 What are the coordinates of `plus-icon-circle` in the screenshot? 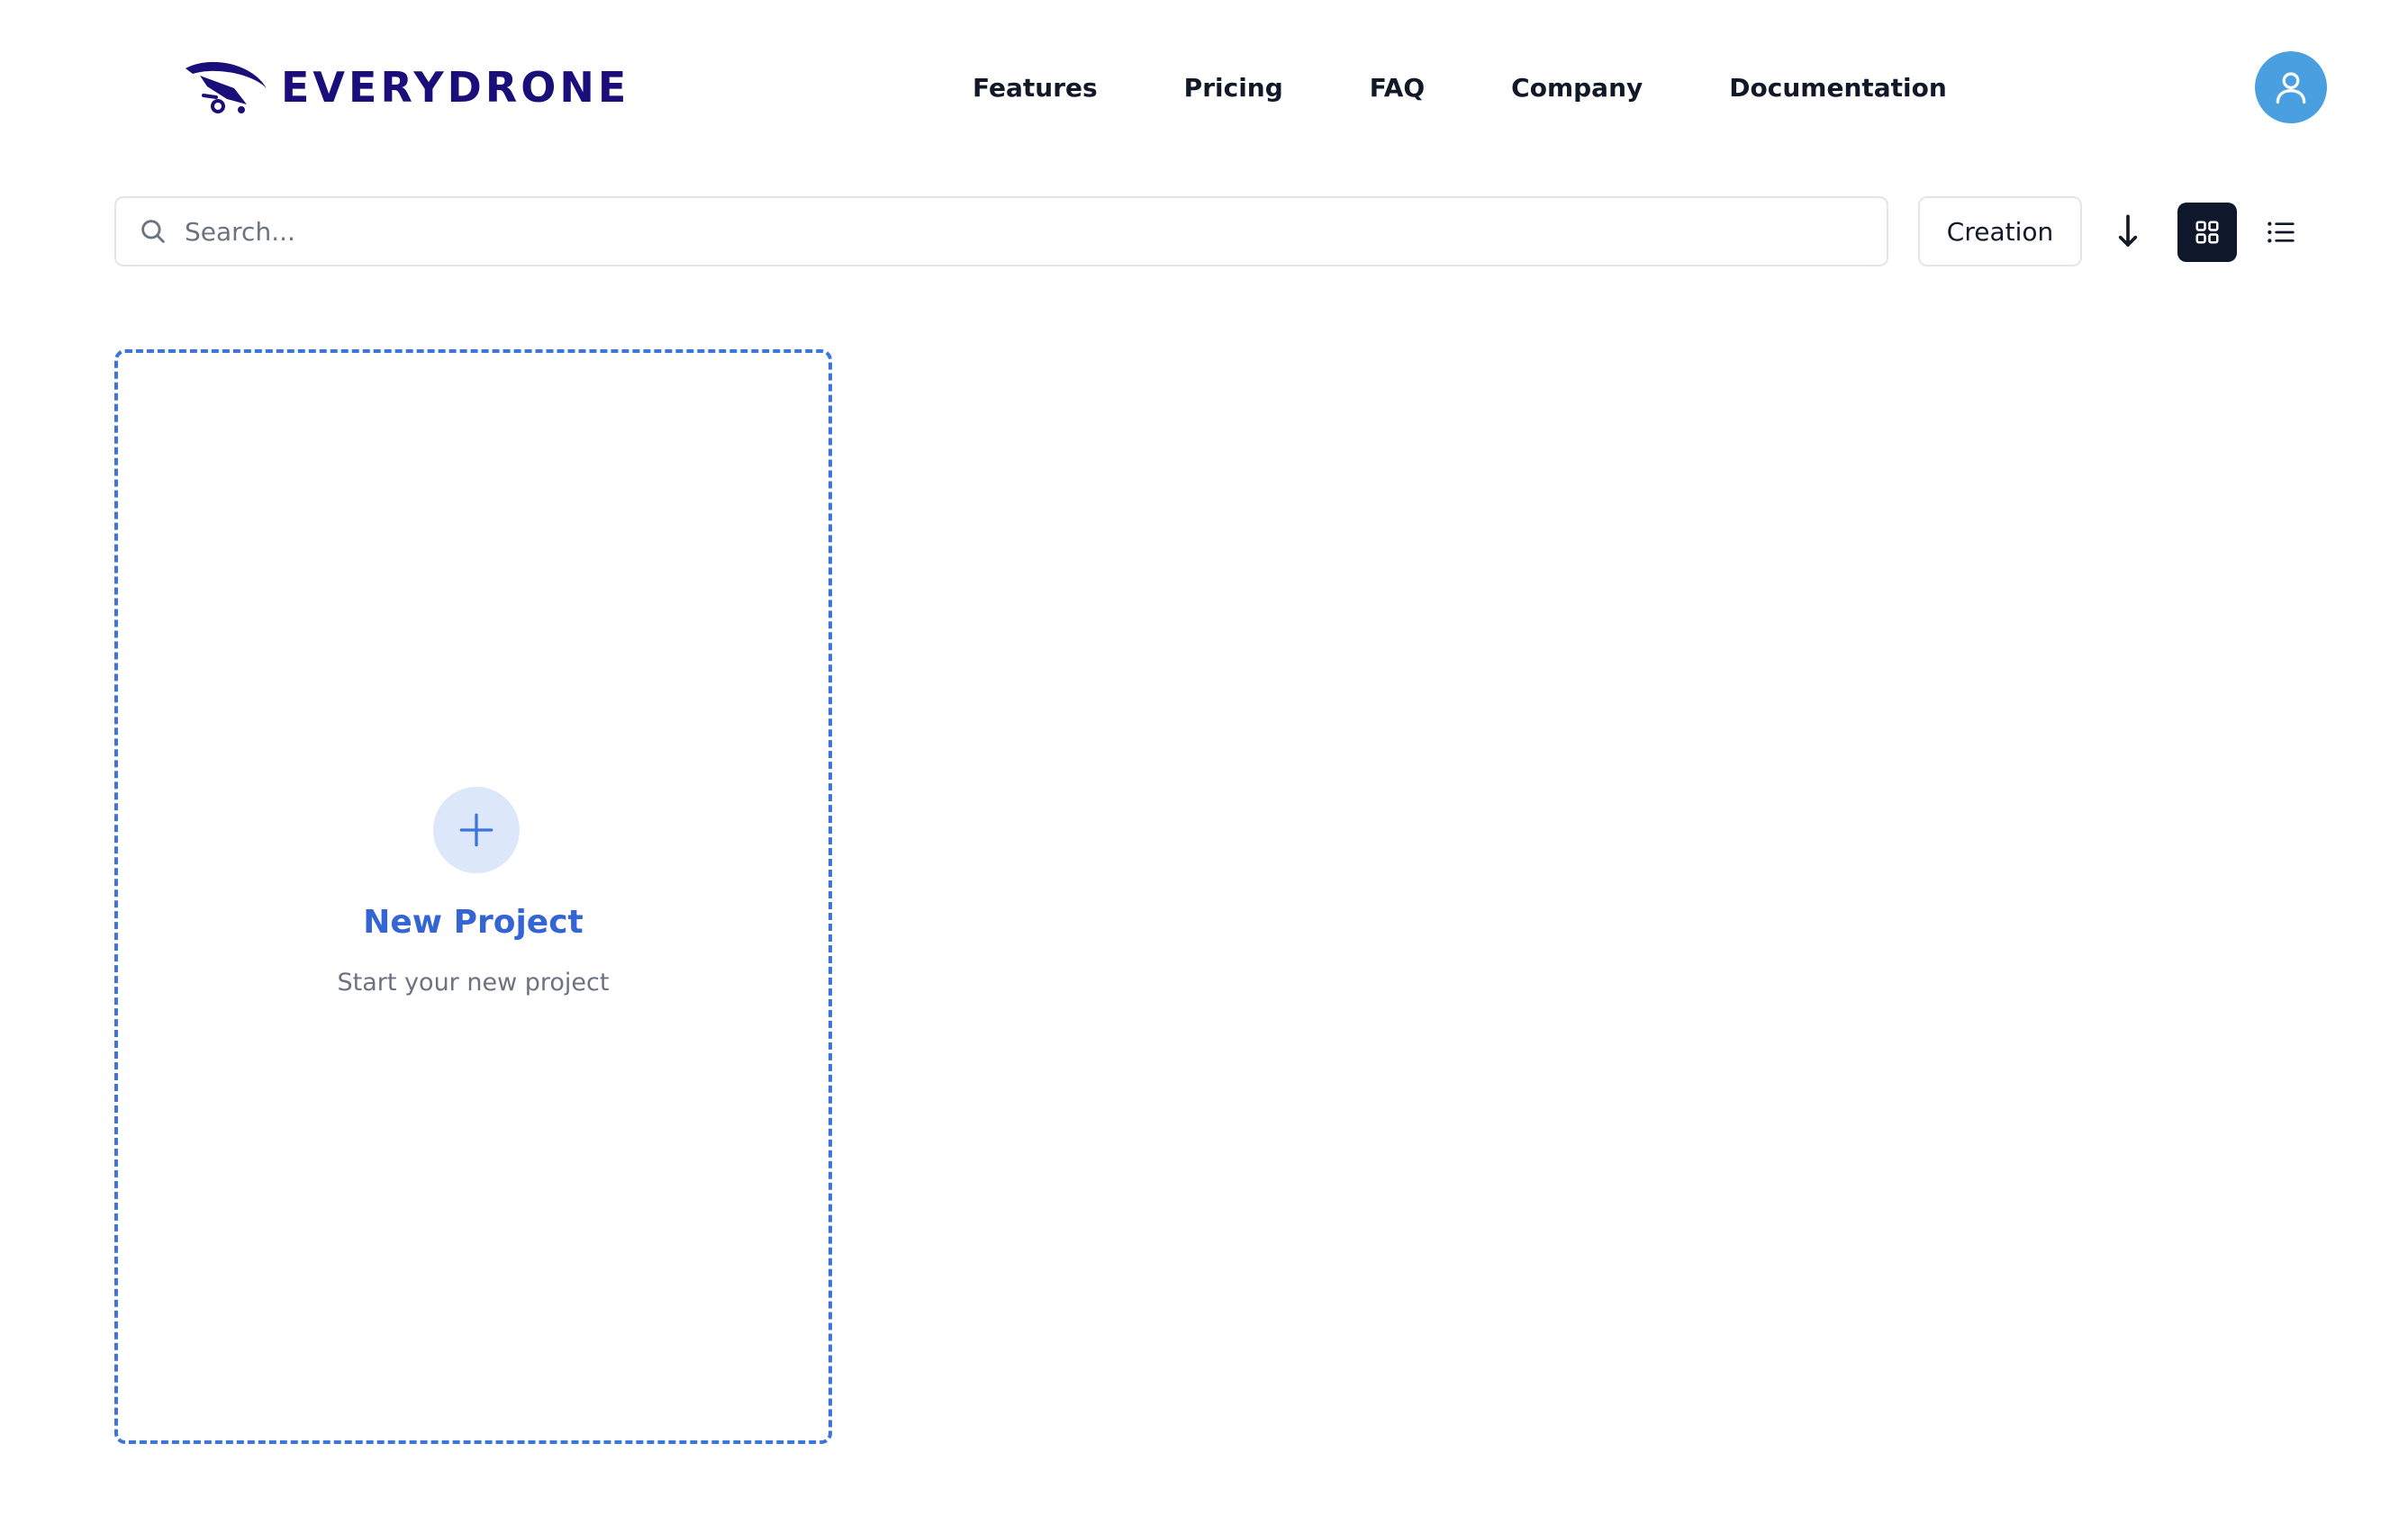 It's located at (476, 830).